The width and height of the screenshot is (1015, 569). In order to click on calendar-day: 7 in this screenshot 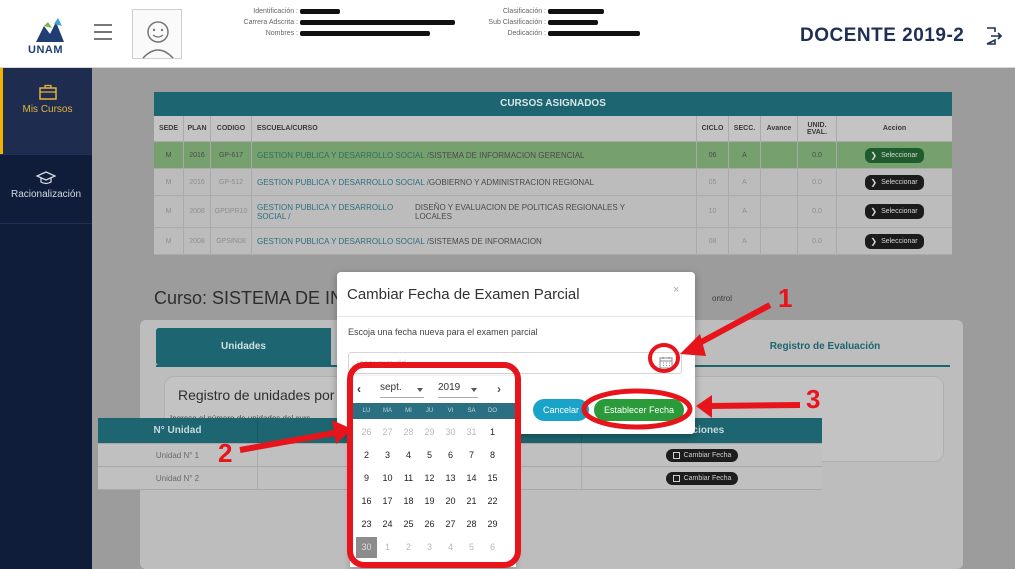, I will do `click(471, 455)`.